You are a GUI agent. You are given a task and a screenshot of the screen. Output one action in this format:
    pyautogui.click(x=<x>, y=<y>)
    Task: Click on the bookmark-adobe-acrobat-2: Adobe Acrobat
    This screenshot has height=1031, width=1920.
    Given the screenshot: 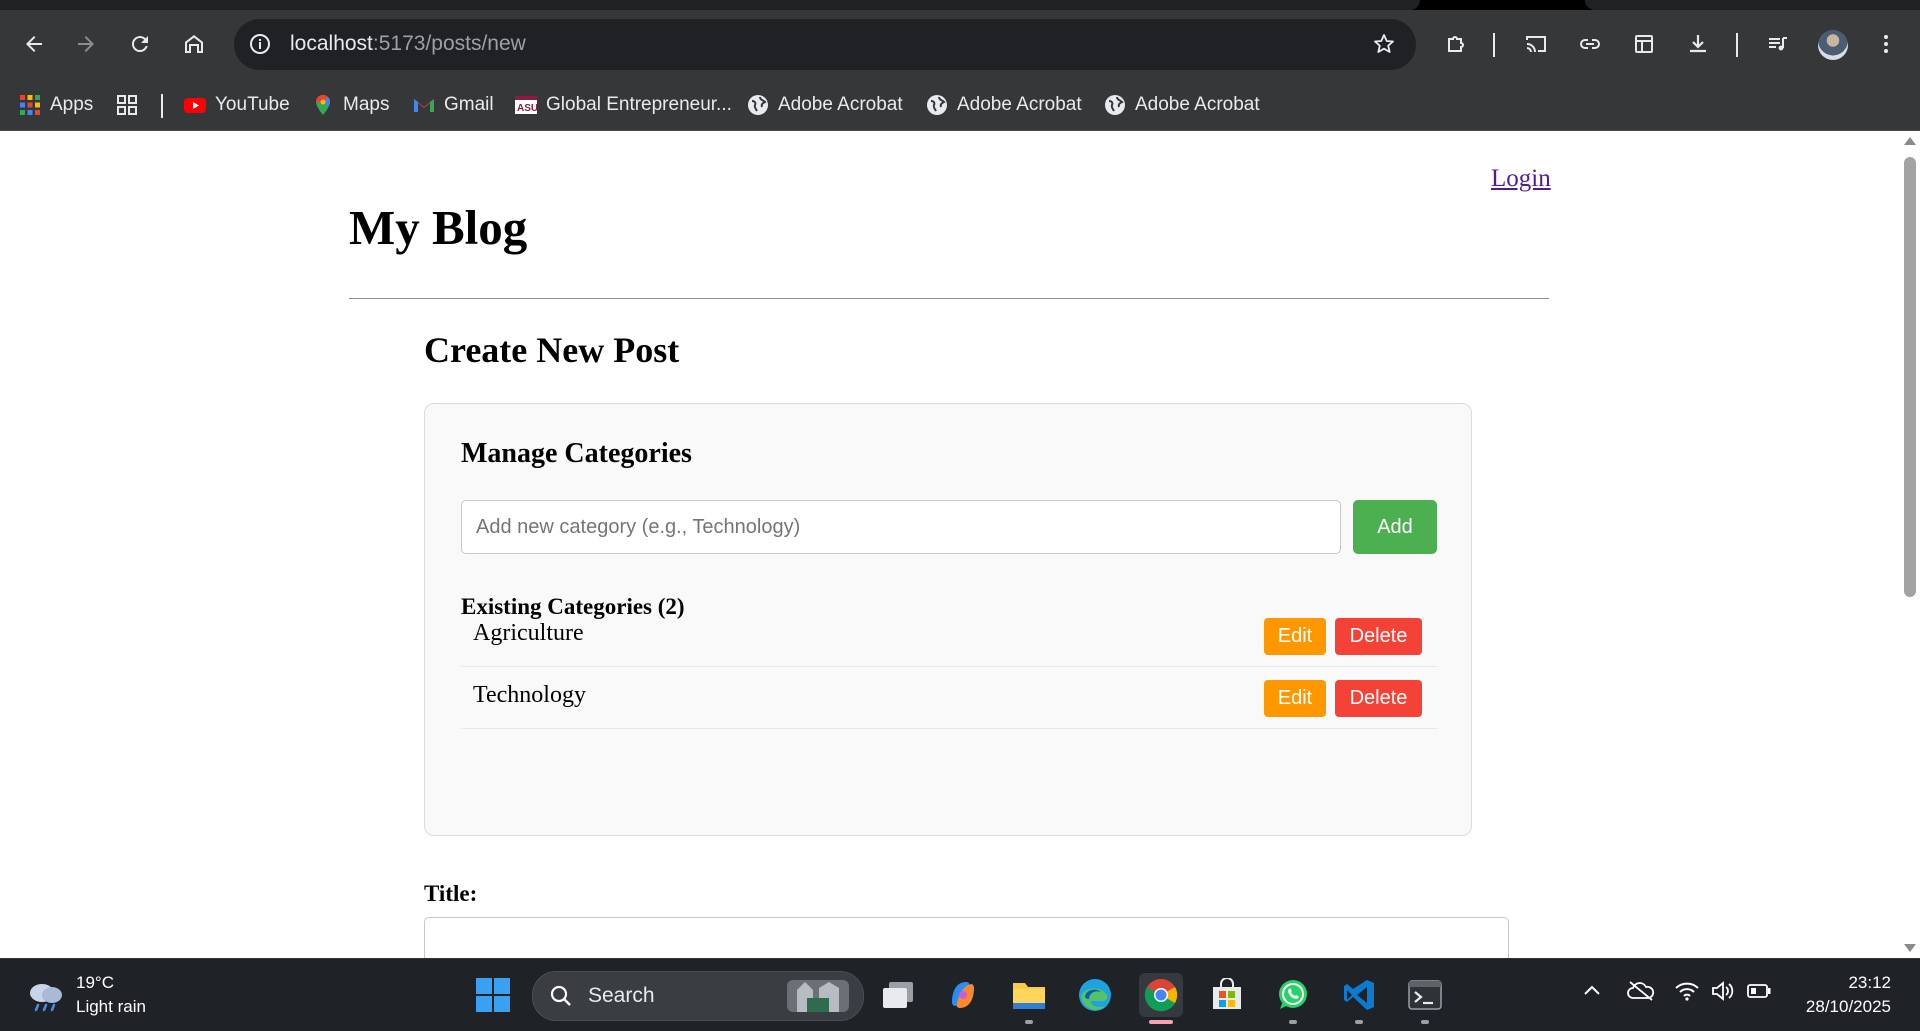 What is the action you would take?
    pyautogui.click(x=1004, y=105)
    